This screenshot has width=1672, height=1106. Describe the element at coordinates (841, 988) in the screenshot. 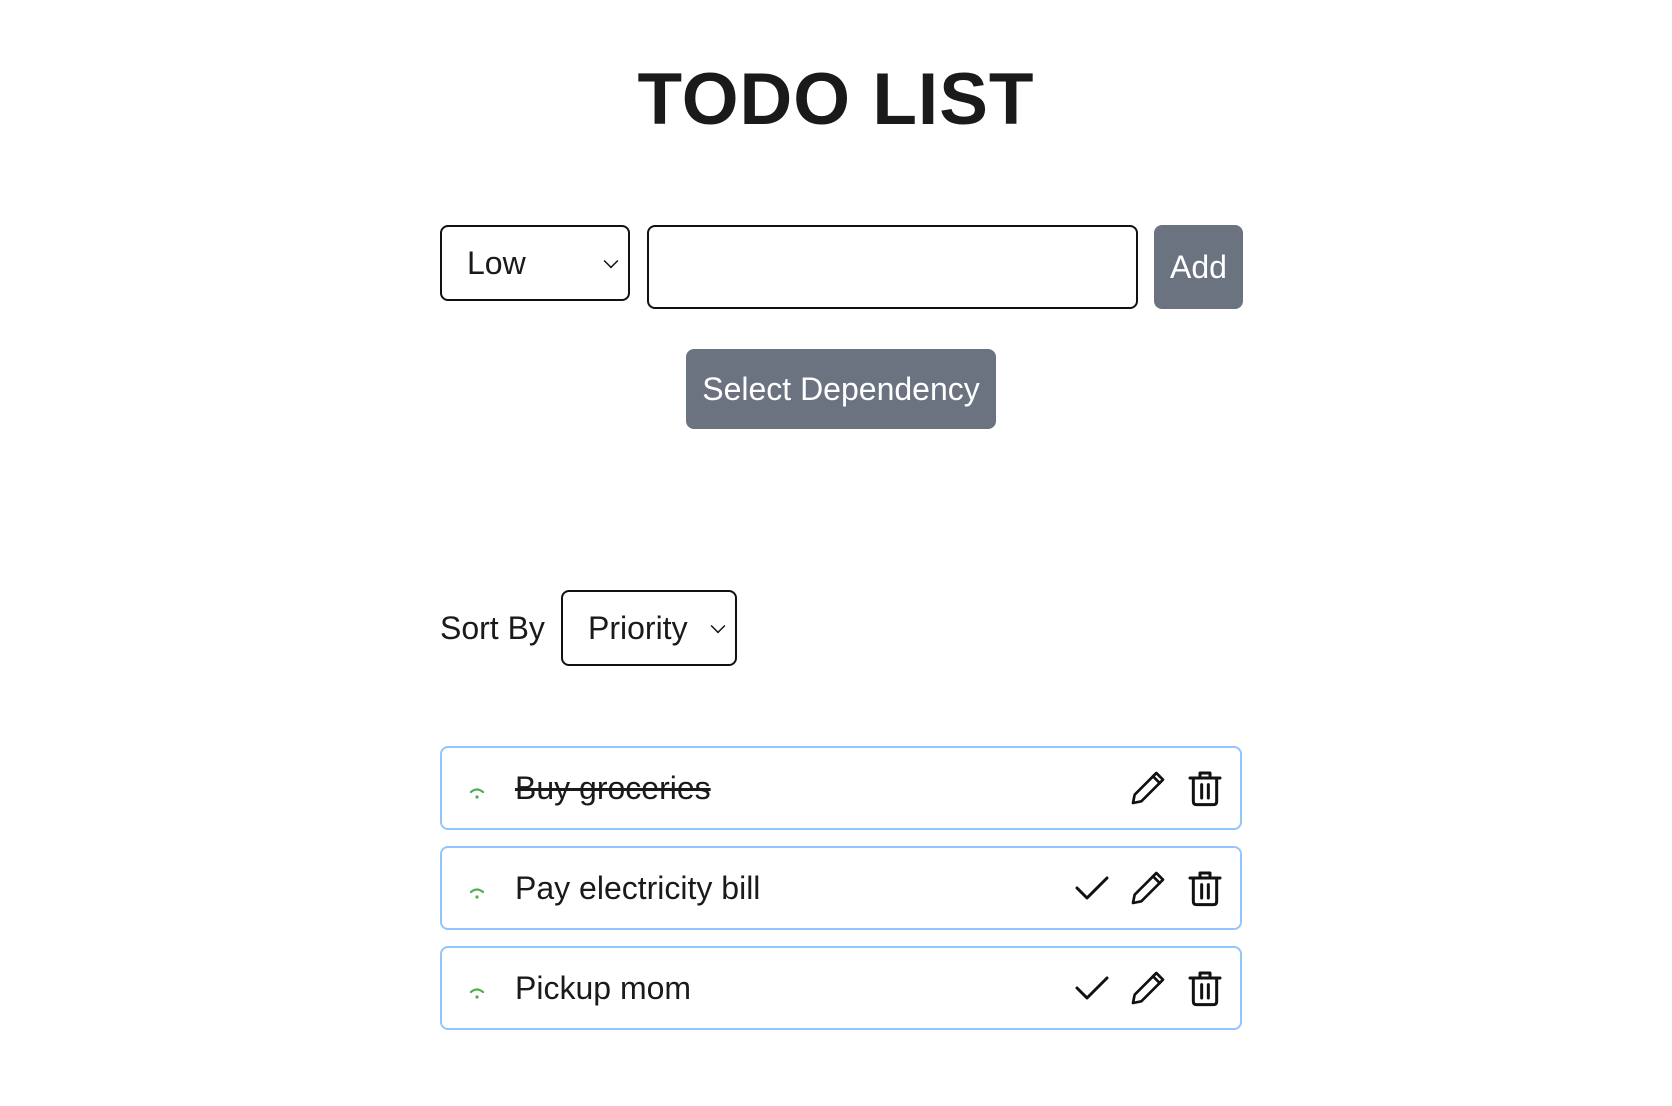

I see `todo-item: Pickup mom` at that location.